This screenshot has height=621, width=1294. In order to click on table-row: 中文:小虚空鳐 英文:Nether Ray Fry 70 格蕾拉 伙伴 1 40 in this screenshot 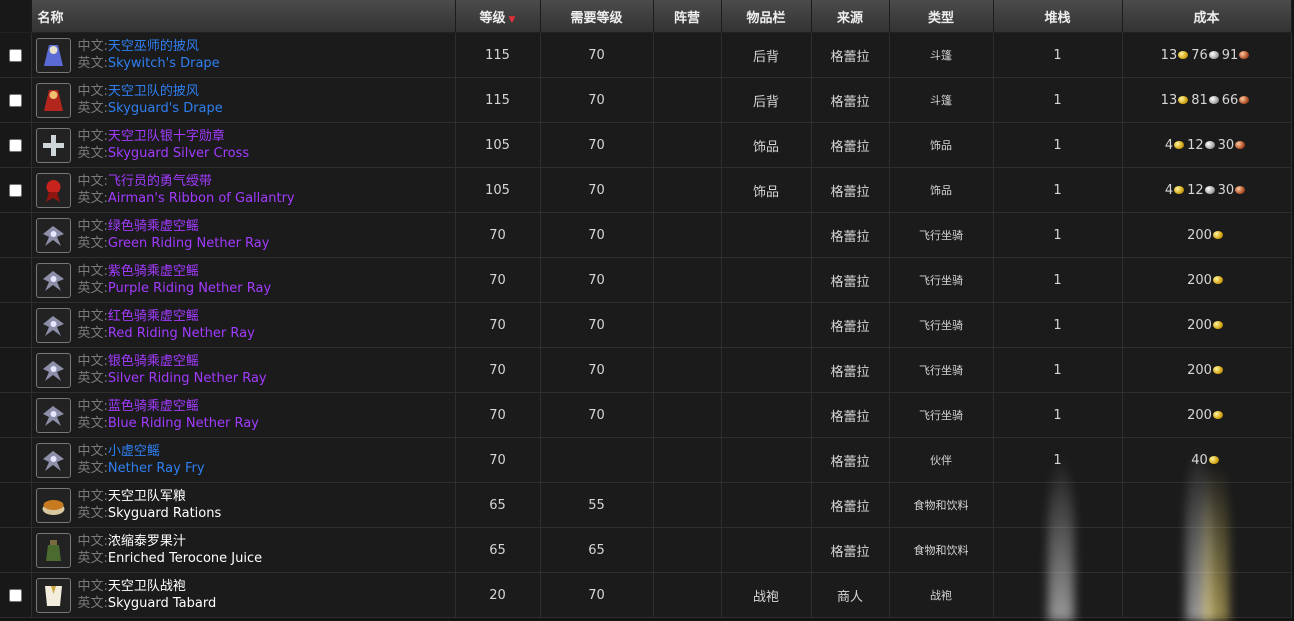, I will do `click(646, 460)`.